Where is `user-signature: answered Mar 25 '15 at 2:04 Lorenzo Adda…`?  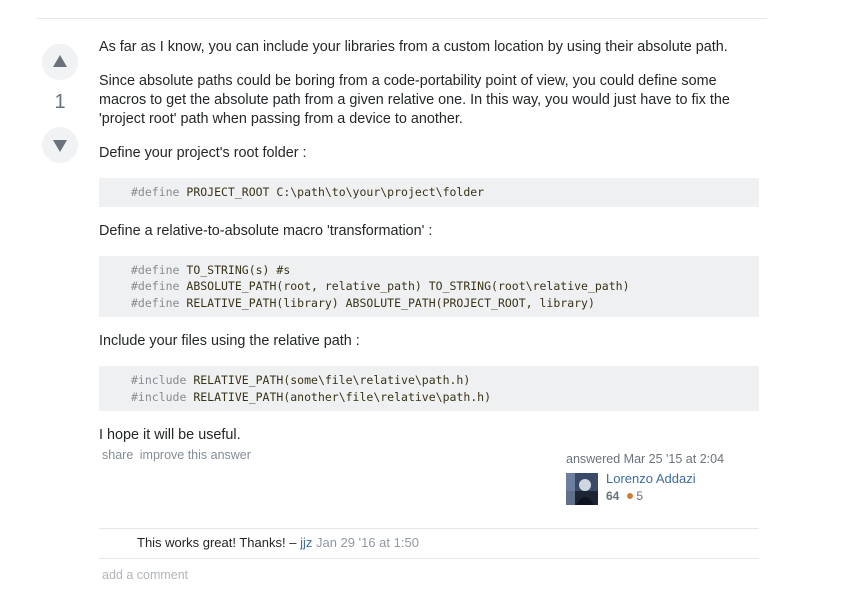 user-signature: answered Mar 25 '15 at 2:04 Lorenzo Adda… is located at coordinates (661, 478).